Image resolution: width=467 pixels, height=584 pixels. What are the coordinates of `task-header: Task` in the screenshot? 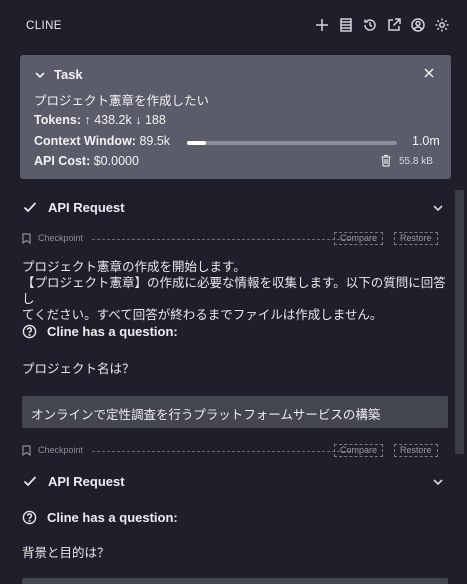 It's located at (58, 74).